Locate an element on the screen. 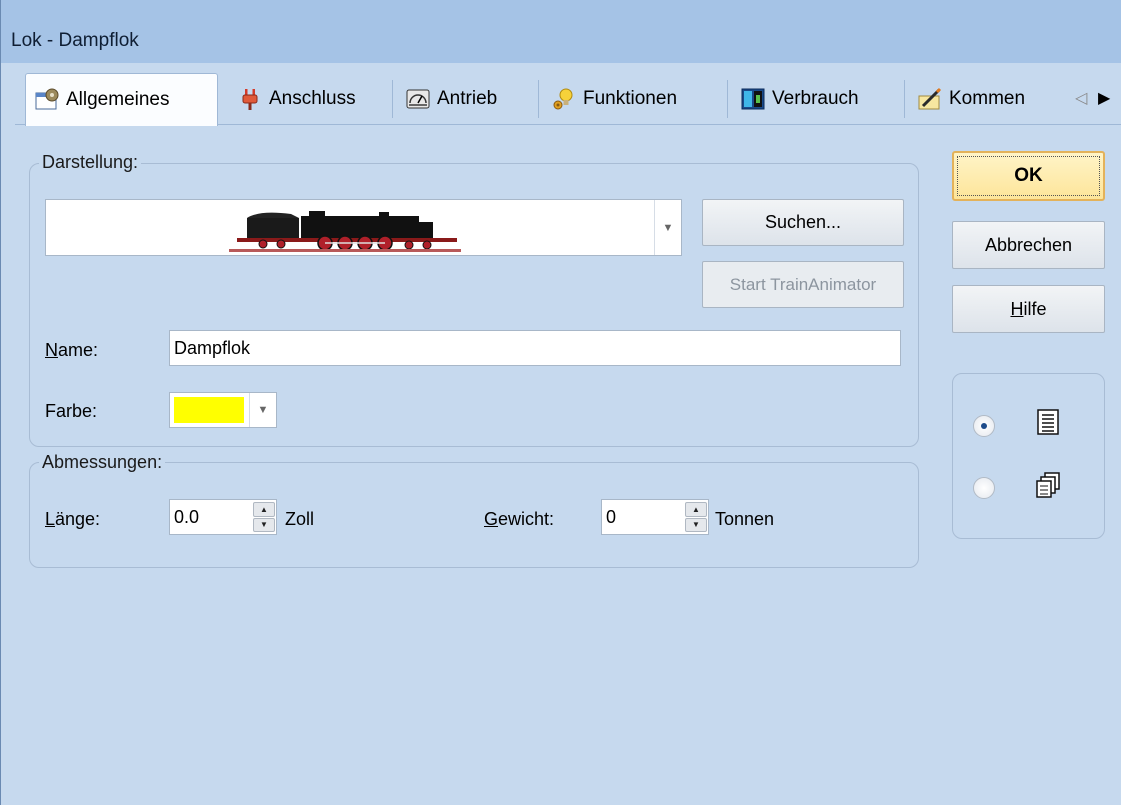  hilfe-button: Hilfe is located at coordinates (1028, 309).